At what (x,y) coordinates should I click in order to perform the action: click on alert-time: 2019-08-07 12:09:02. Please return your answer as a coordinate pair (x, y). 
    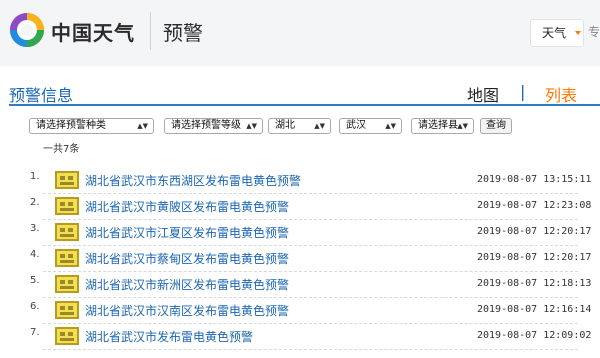
    Looking at the image, I should click on (534, 335).